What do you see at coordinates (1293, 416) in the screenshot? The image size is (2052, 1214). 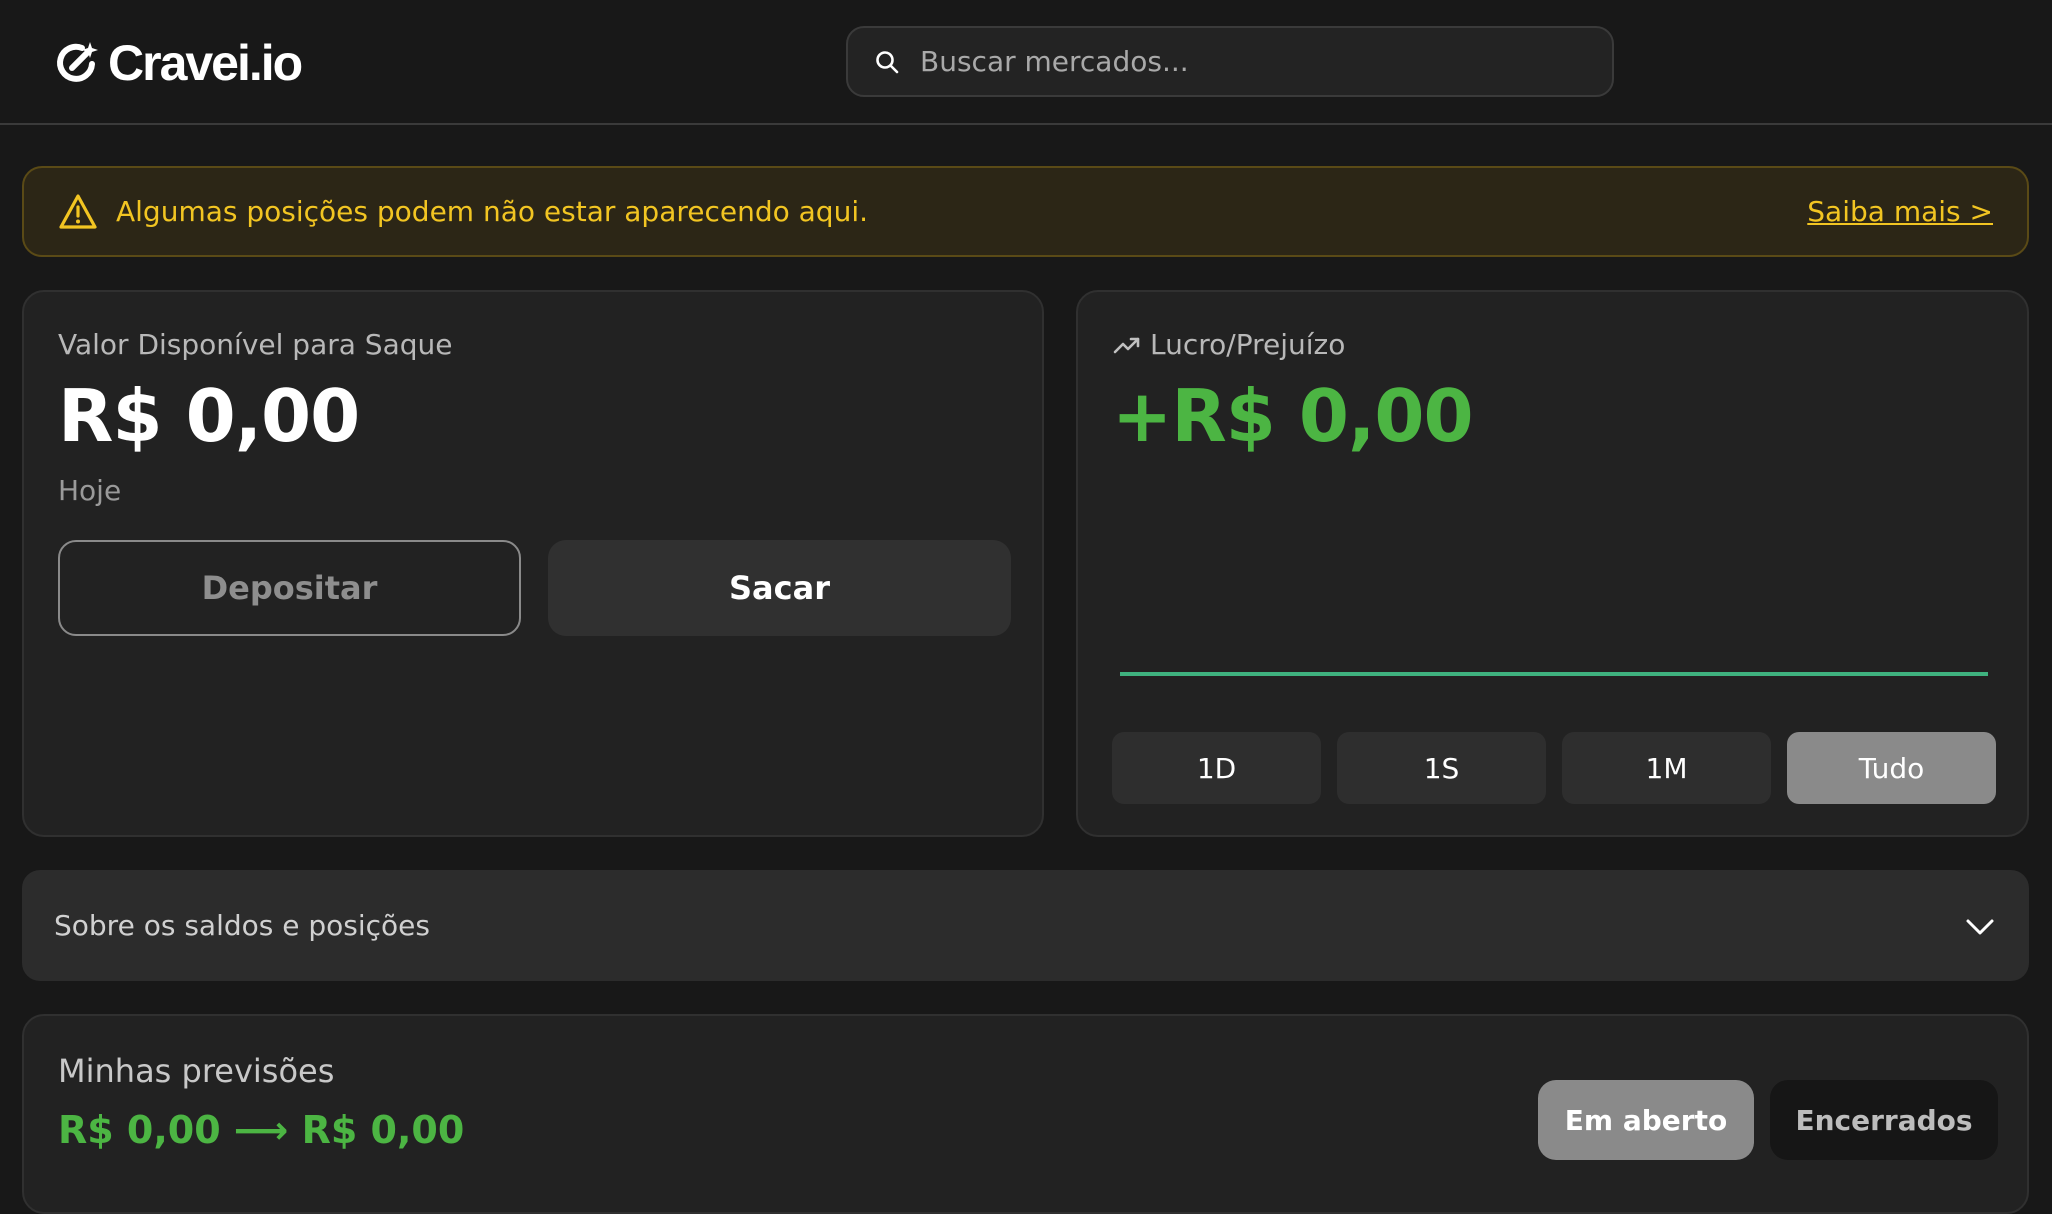 I see `pnl-value: +R$ 0,00` at bounding box center [1293, 416].